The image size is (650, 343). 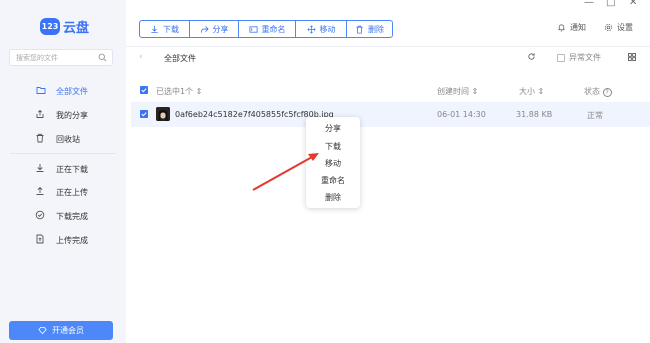 What do you see at coordinates (333, 197) in the screenshot?
I see `context-menu-delete: 删除` at bounding box center [333, 197].